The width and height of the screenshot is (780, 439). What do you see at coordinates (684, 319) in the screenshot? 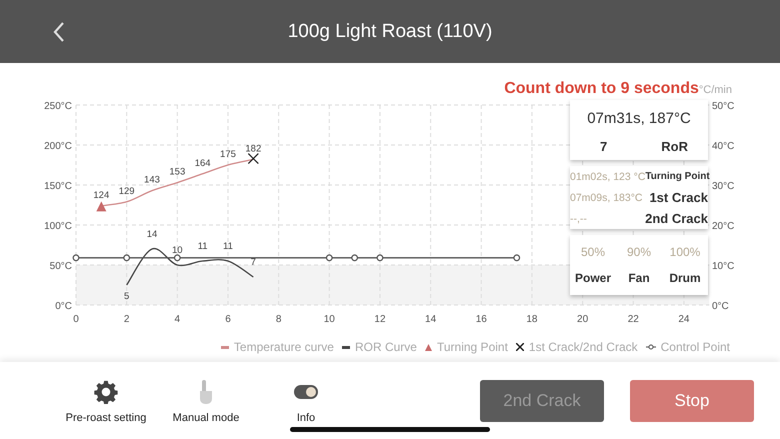
I see `axis-label: 24` at bounding box center [684, 319].